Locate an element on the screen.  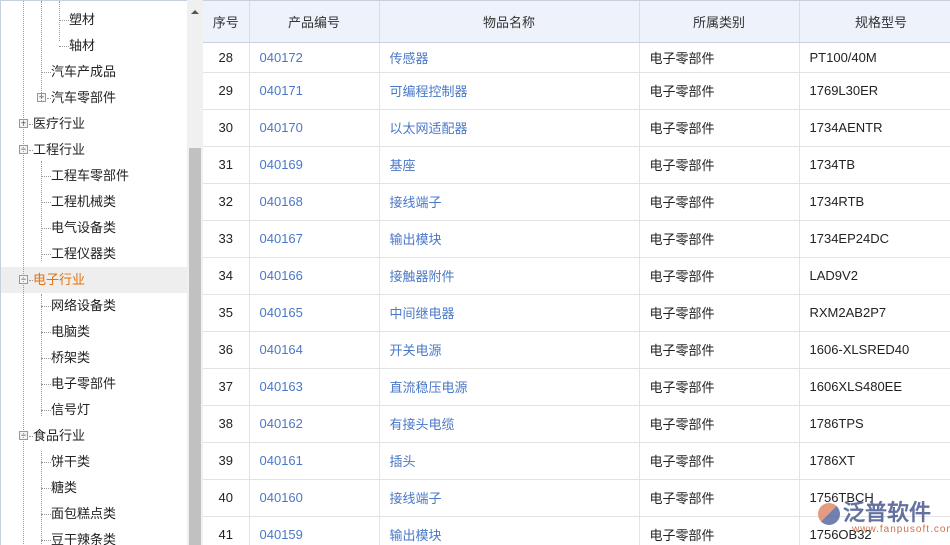
table-row: 35 040165 中间继电器 电子零部件 RXM2AB2P7 is located at coordinates (576, 313).